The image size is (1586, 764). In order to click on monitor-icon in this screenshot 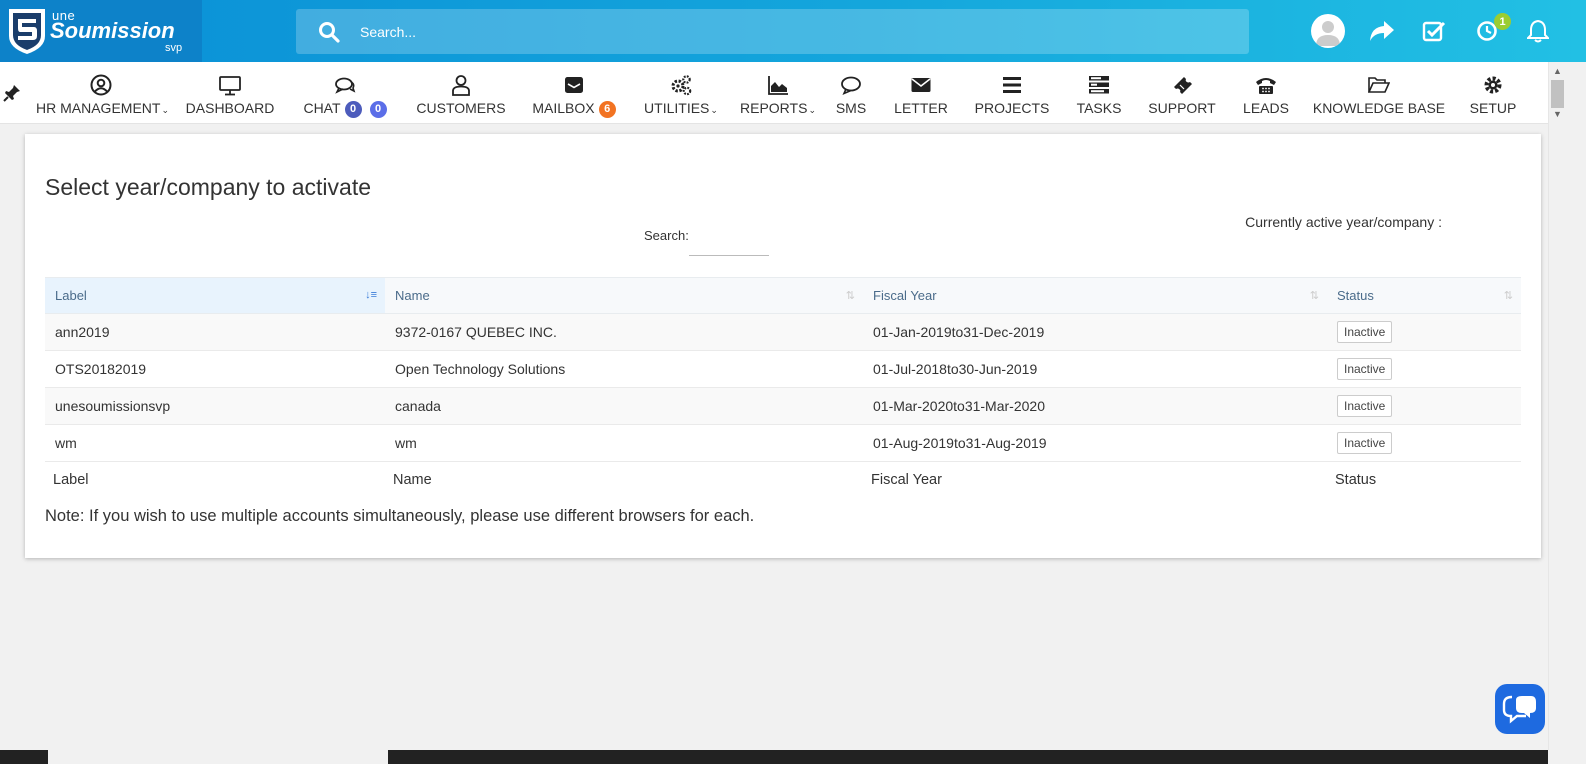, I will do `click(230, 86)`.